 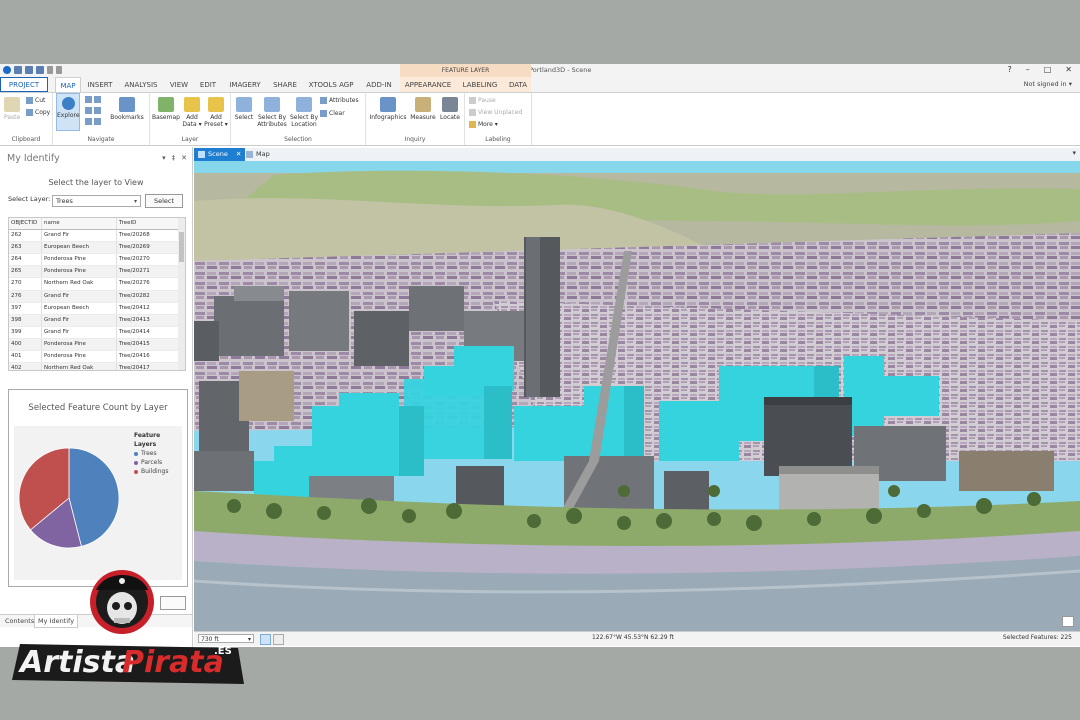 I want to click on select-by-attributes-button: Select By Attributes, so click(x=272, y=112).